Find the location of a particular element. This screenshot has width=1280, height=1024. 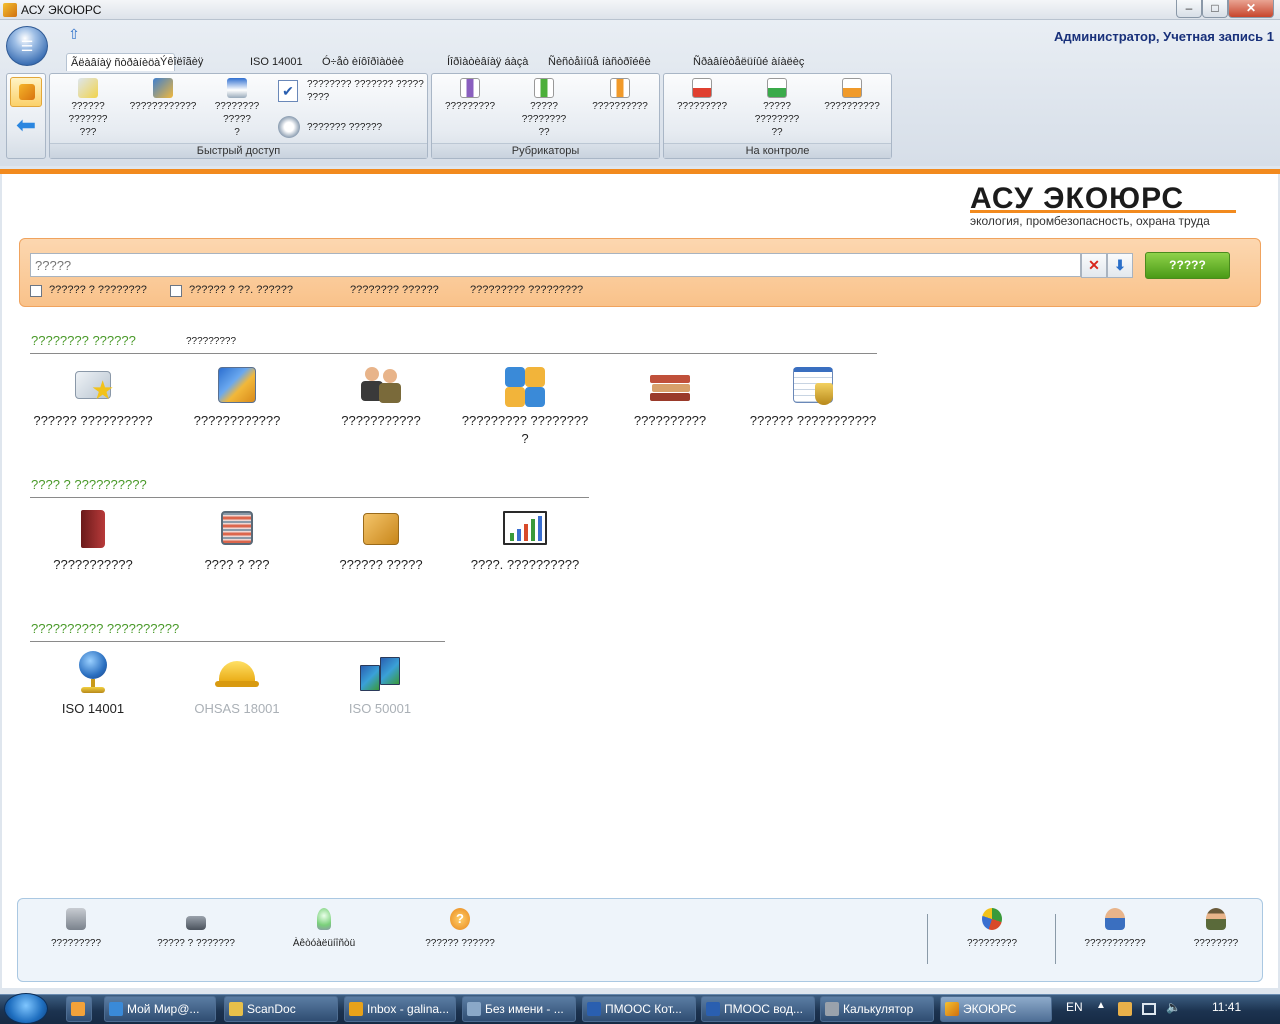

envelope-star-icon is located at coordinates (88, 88).